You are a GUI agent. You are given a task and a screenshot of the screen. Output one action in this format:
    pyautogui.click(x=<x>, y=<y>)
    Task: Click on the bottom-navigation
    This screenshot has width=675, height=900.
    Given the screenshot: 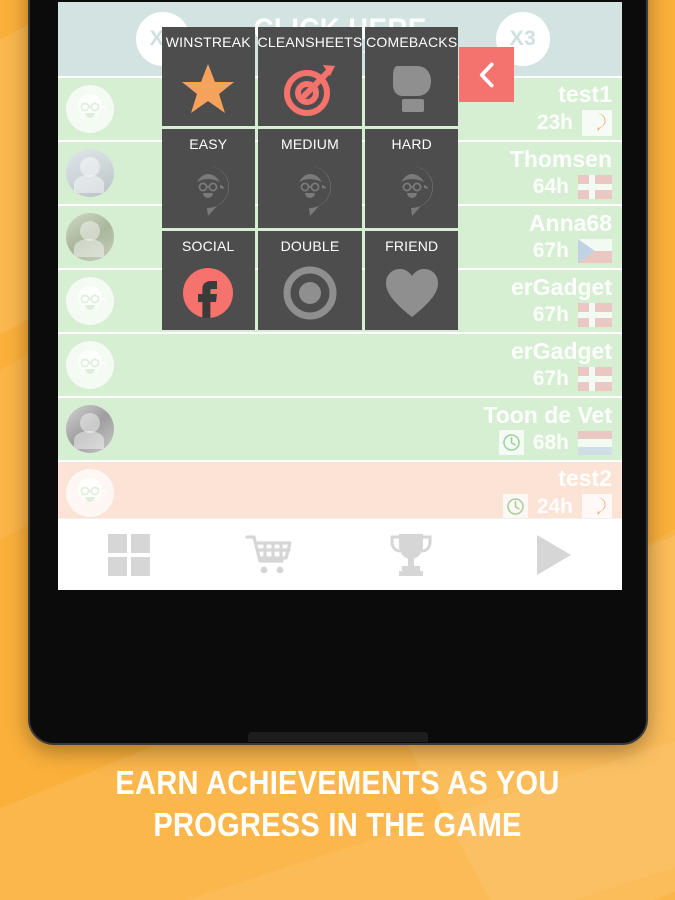 What is the action you would take?
    pyautogui.click(x=340, y=554)
    